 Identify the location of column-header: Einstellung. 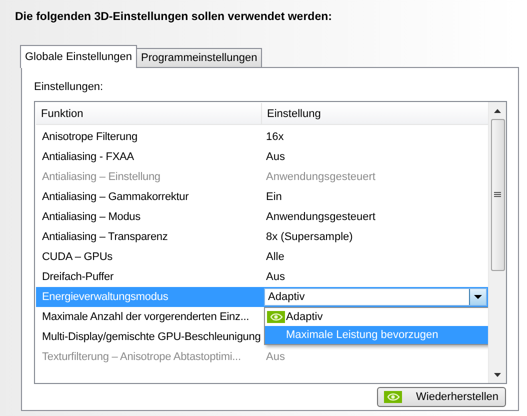
(375, 113).